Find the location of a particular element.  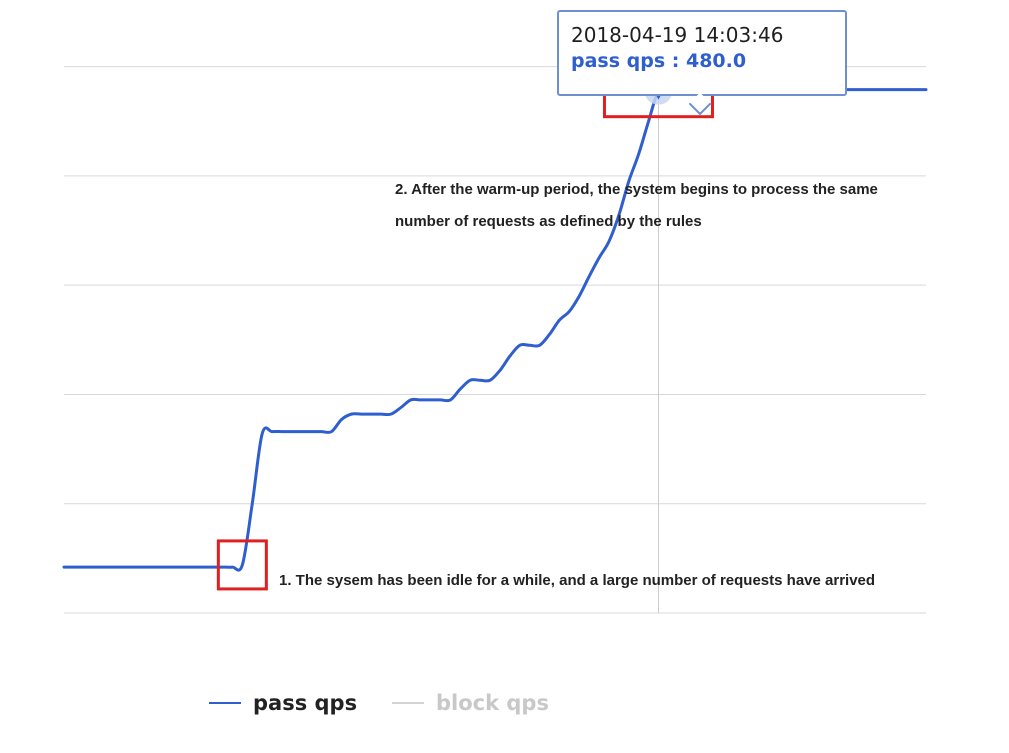

tooltip: 2018-04-19 14:03:46 pass qps : 480.0 is located at coordinates (702, 53).